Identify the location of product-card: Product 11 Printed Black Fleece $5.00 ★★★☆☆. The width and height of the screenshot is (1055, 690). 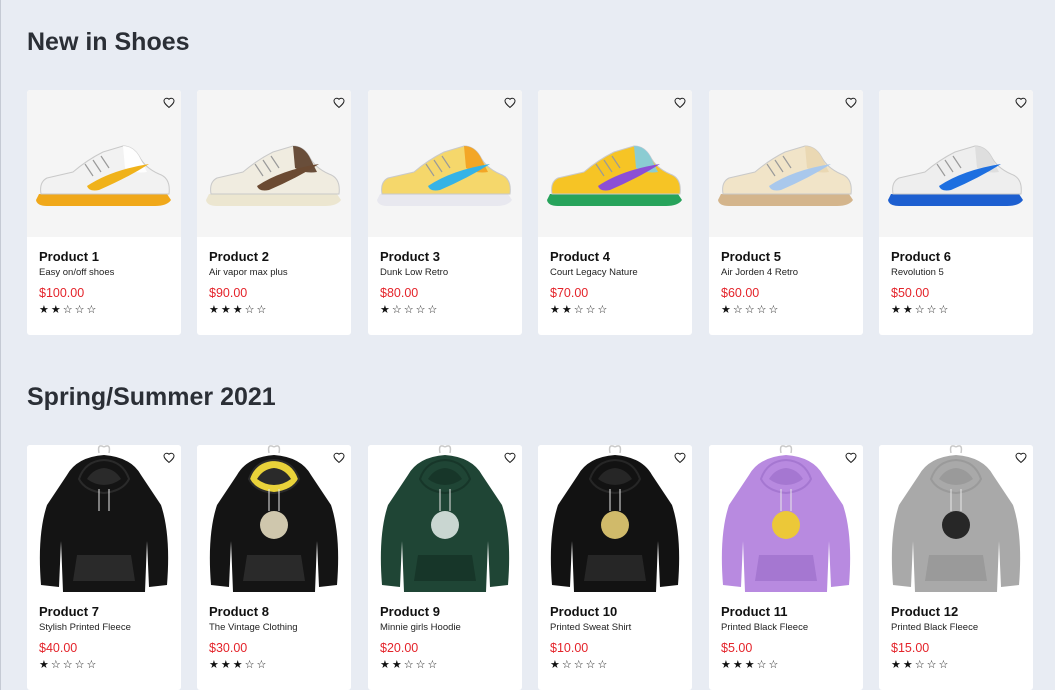
(786, 567).